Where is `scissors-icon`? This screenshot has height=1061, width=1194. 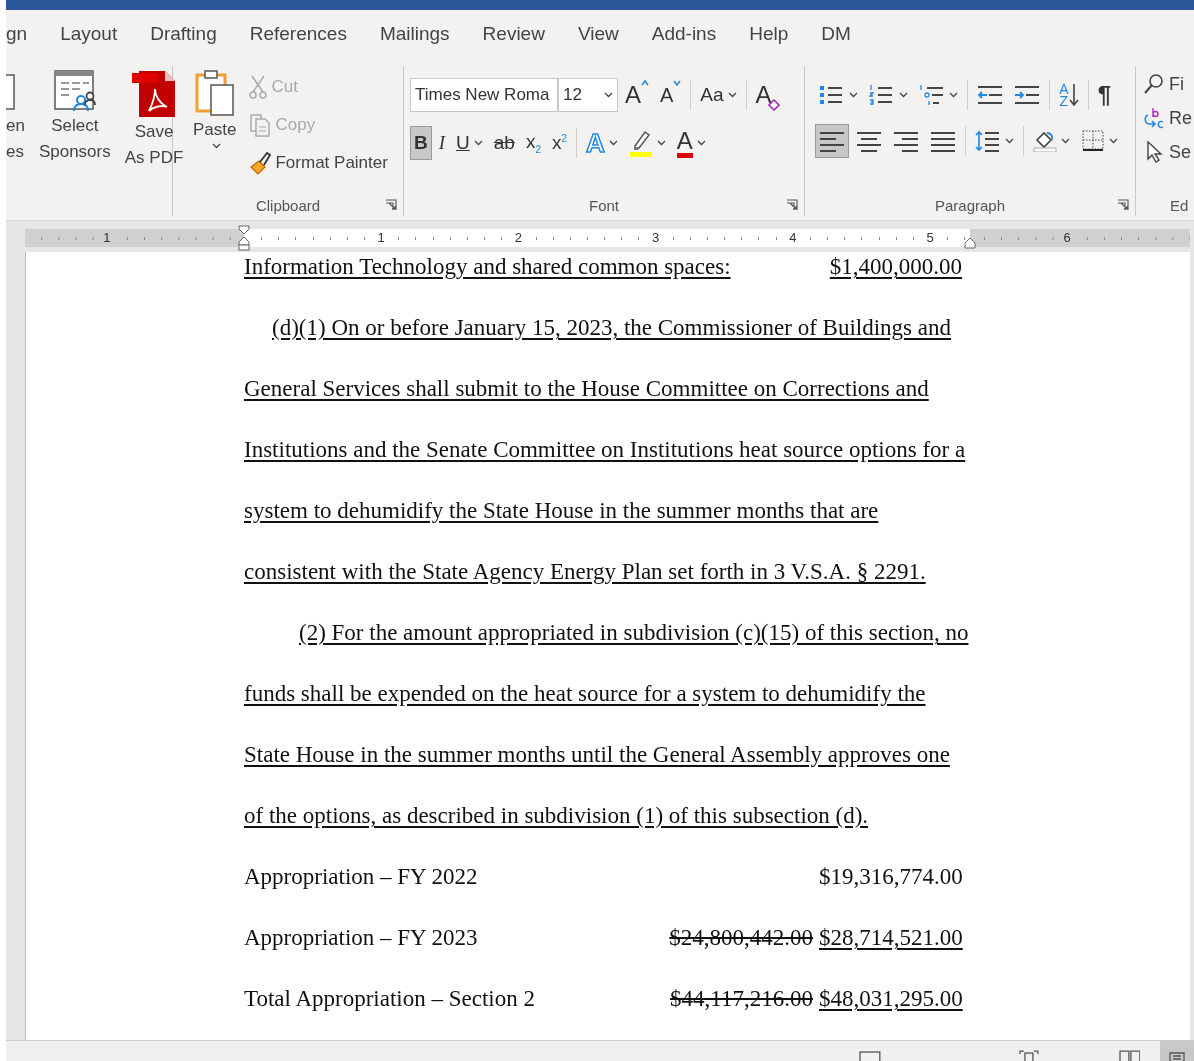 scissors-icon is located at coordinates (258, 87).